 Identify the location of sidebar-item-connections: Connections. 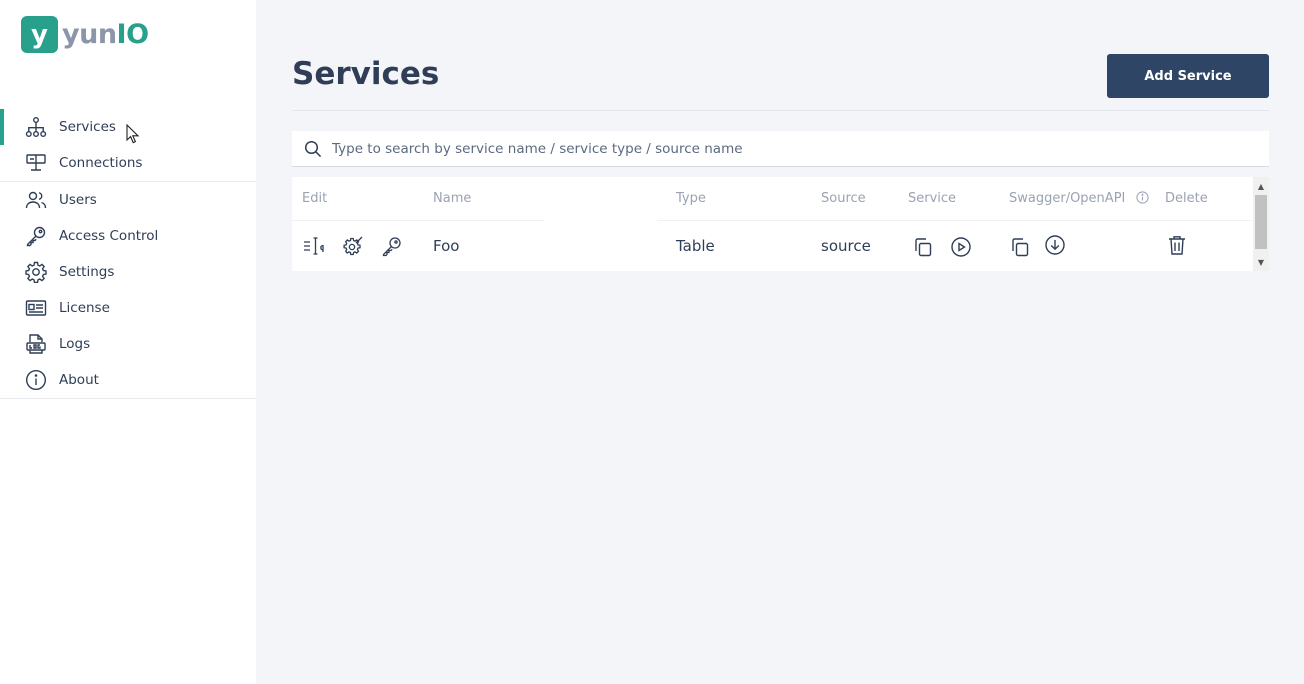
(128, 163).